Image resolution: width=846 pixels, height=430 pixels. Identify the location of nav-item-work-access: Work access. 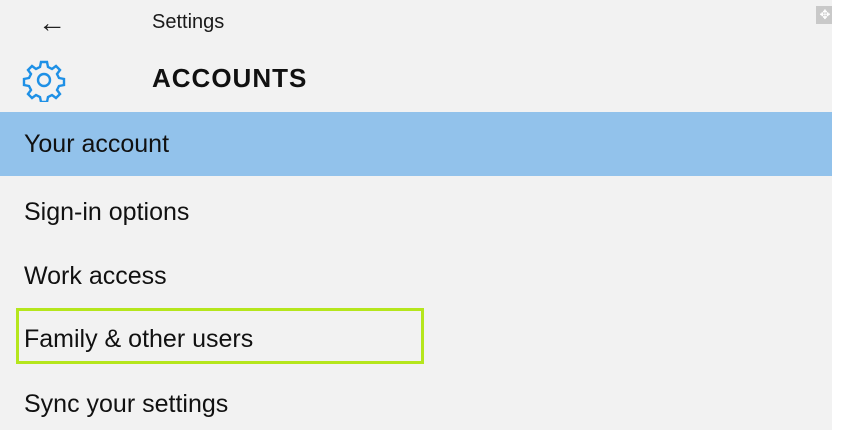
(416, 276).